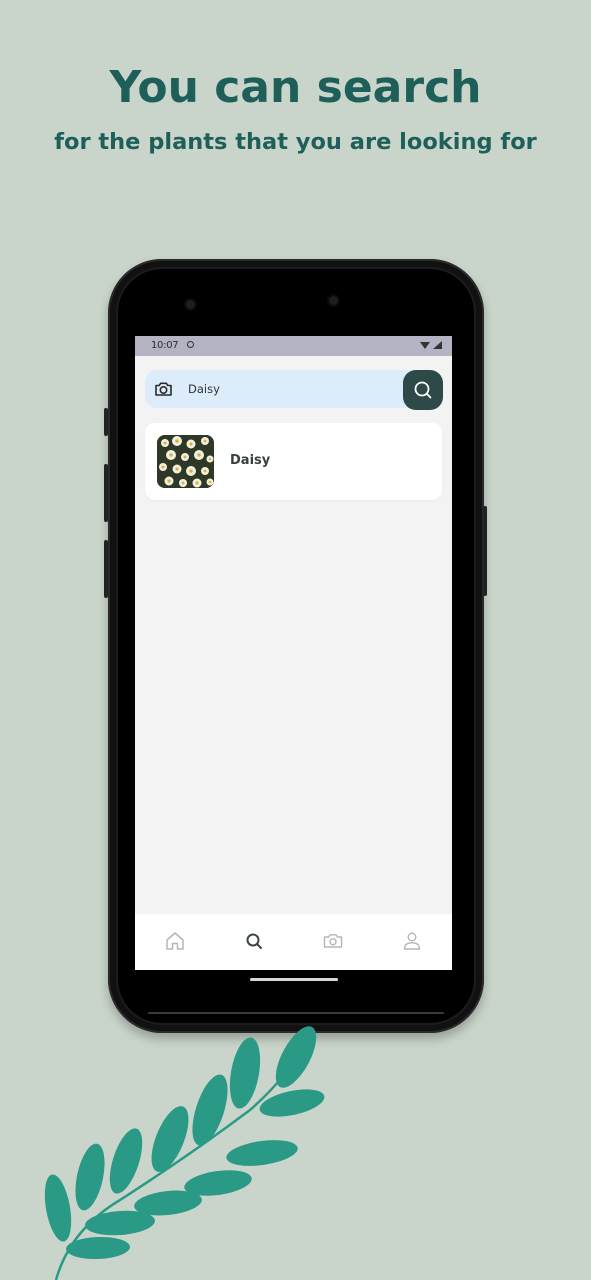  I want to click on nav-home, so click(175, 941).